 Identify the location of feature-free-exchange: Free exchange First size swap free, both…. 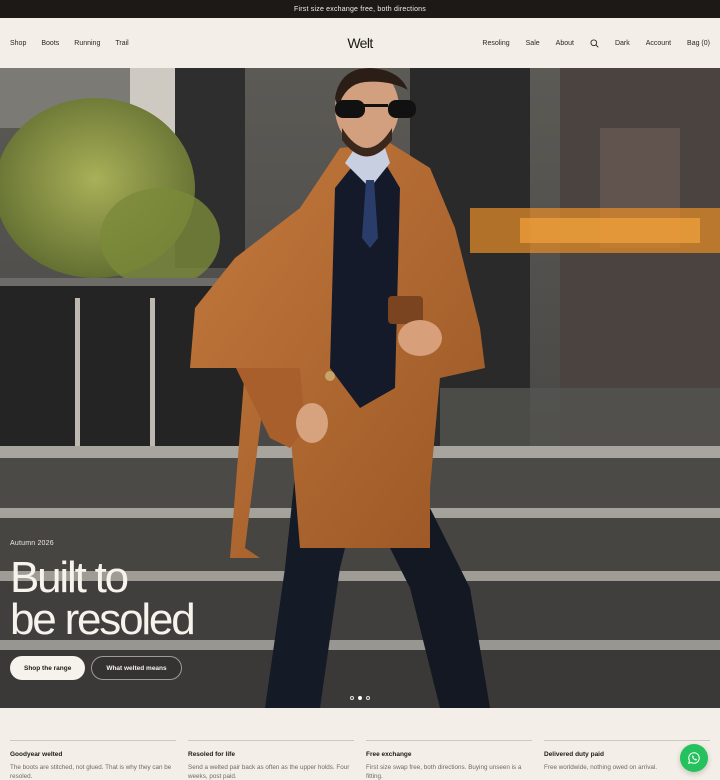
(449, 760).